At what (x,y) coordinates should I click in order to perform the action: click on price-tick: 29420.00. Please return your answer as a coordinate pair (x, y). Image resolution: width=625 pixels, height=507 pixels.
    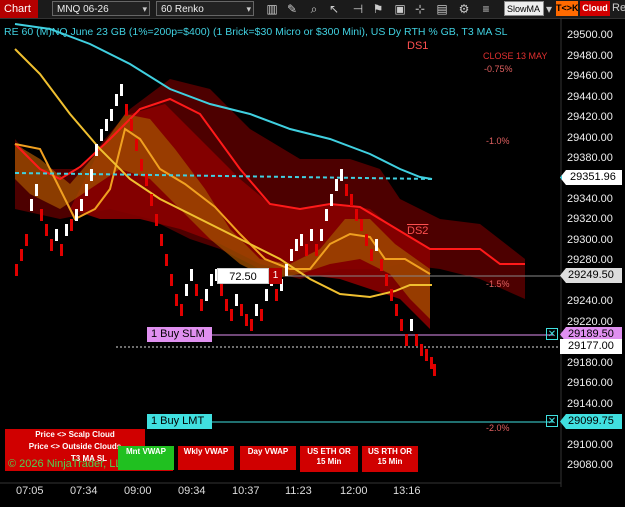
    Looking at the image, I should click on (590, 117).